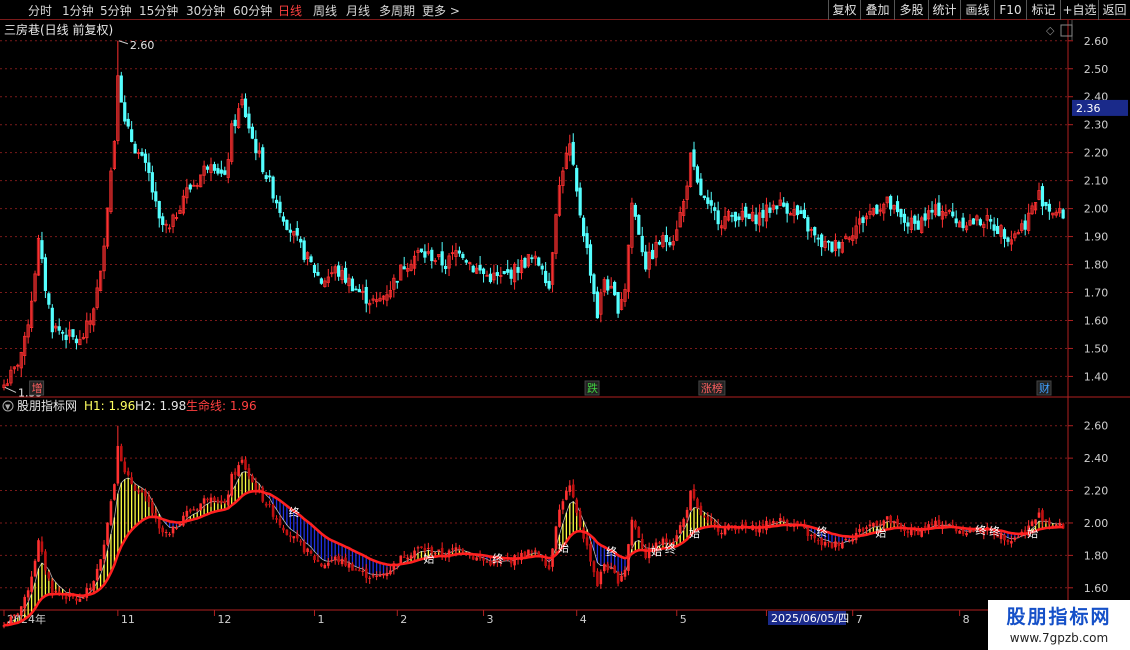 The width and height of the screenshot is (1130, 650). What do you see at coordinates (358, 10) in the screenshot?
I see `period-tab: 月线` at bounding box center [358, 10].